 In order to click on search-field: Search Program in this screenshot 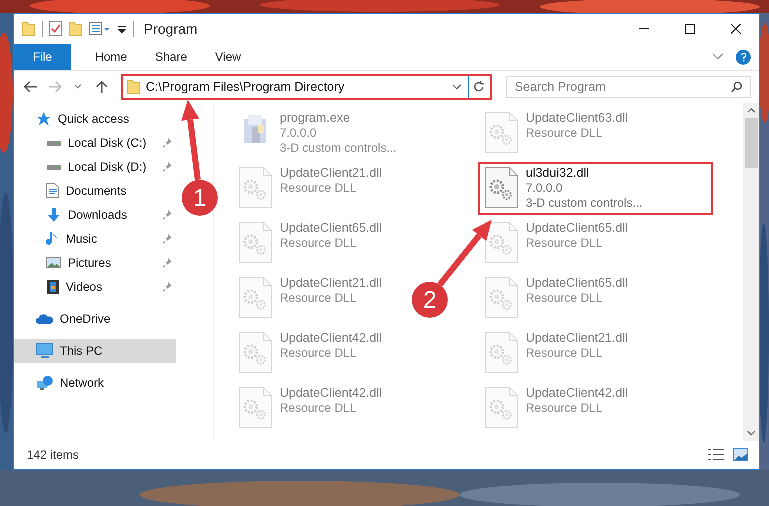, I will do `click(628, 87)`.